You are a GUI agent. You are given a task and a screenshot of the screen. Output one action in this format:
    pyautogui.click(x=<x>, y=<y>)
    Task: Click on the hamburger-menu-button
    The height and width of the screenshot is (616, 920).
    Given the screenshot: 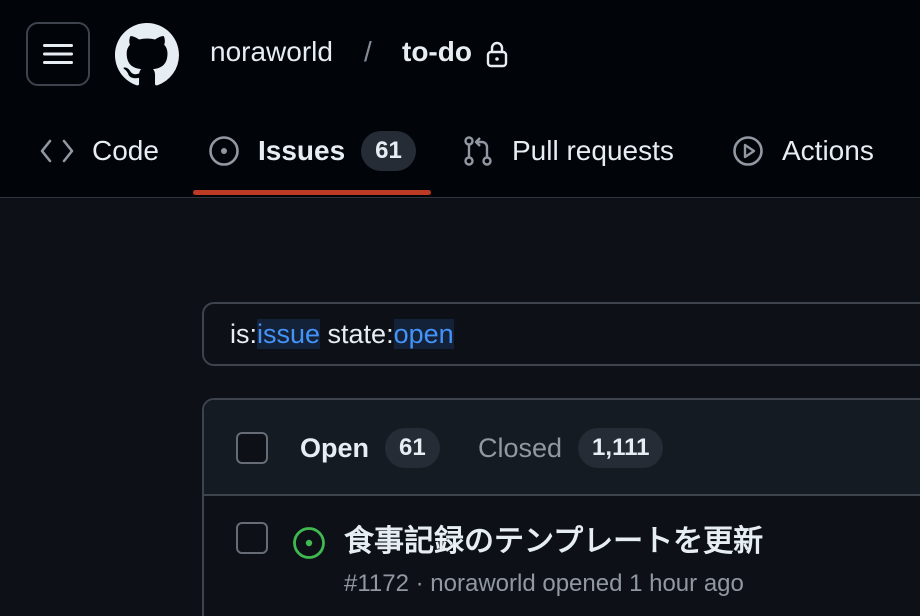 What is the action you would take?
    pyautogui.click(x=58, y=54)
    